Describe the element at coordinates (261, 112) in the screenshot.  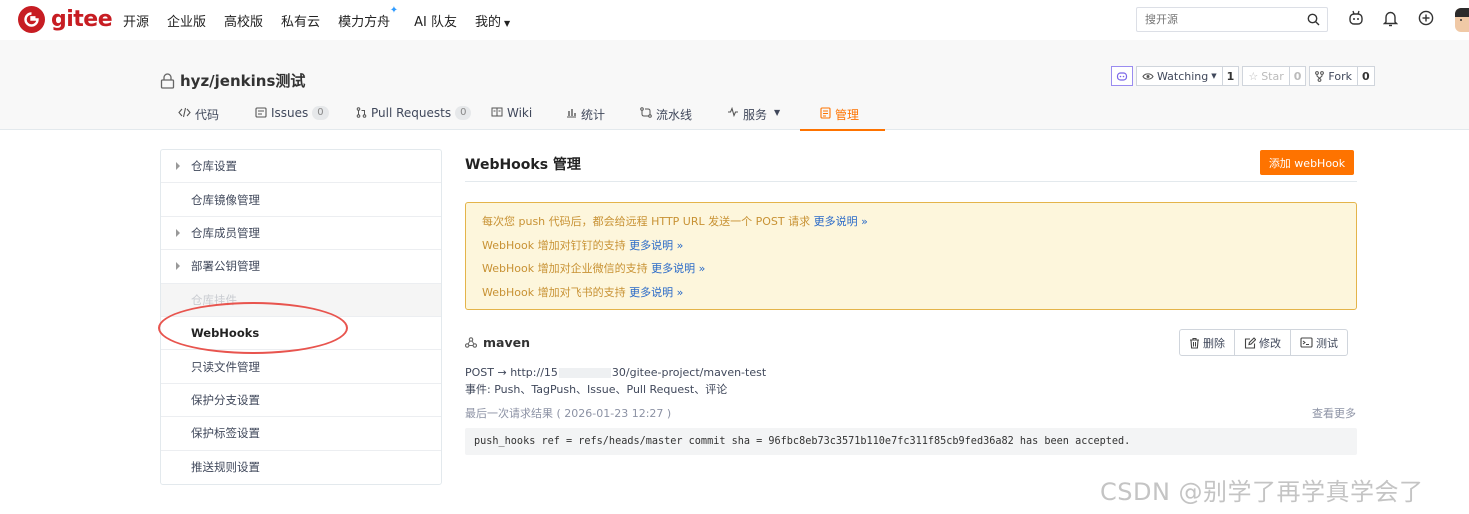
I see `issues-icon` at that location.